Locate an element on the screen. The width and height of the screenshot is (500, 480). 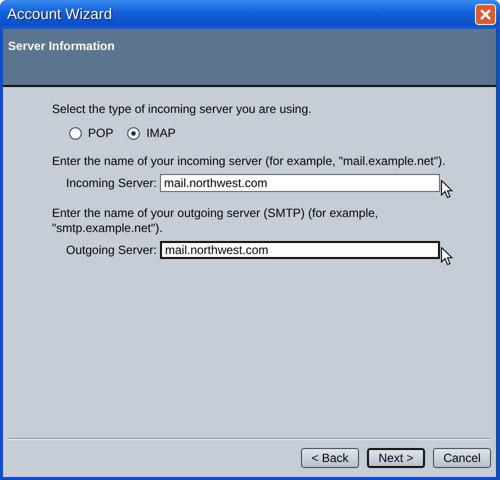
close-icon is located at coordinates (485, 14).